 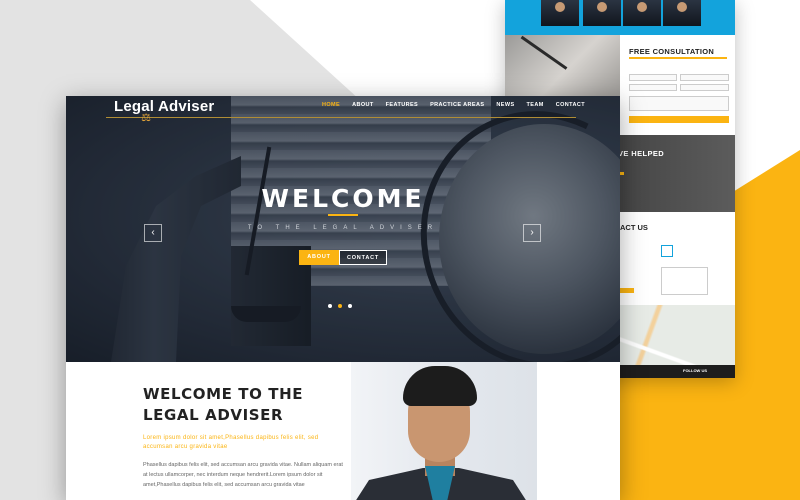 I want to click on chevron-right-icon: ›, so click(x=532, y=233).